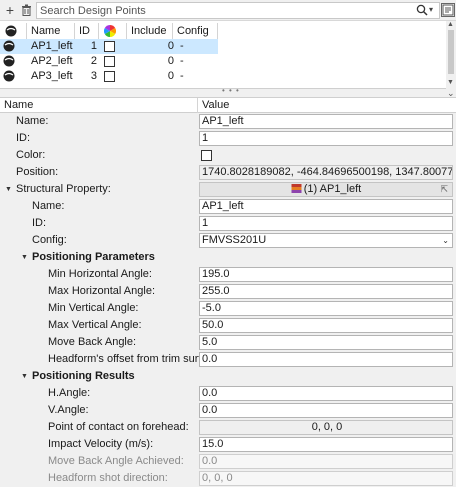 Image resolution: width=456 pixels, height=487 pixels. Describe the element at coordinates (326, 393) in the screenshot. I see `h-angle-field: 0.0` at that location.